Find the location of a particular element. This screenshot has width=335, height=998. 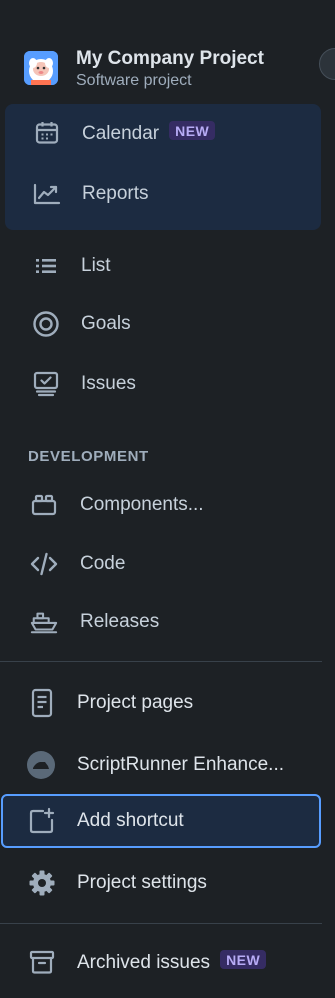

list-icon is located at coordinates (46, 266).